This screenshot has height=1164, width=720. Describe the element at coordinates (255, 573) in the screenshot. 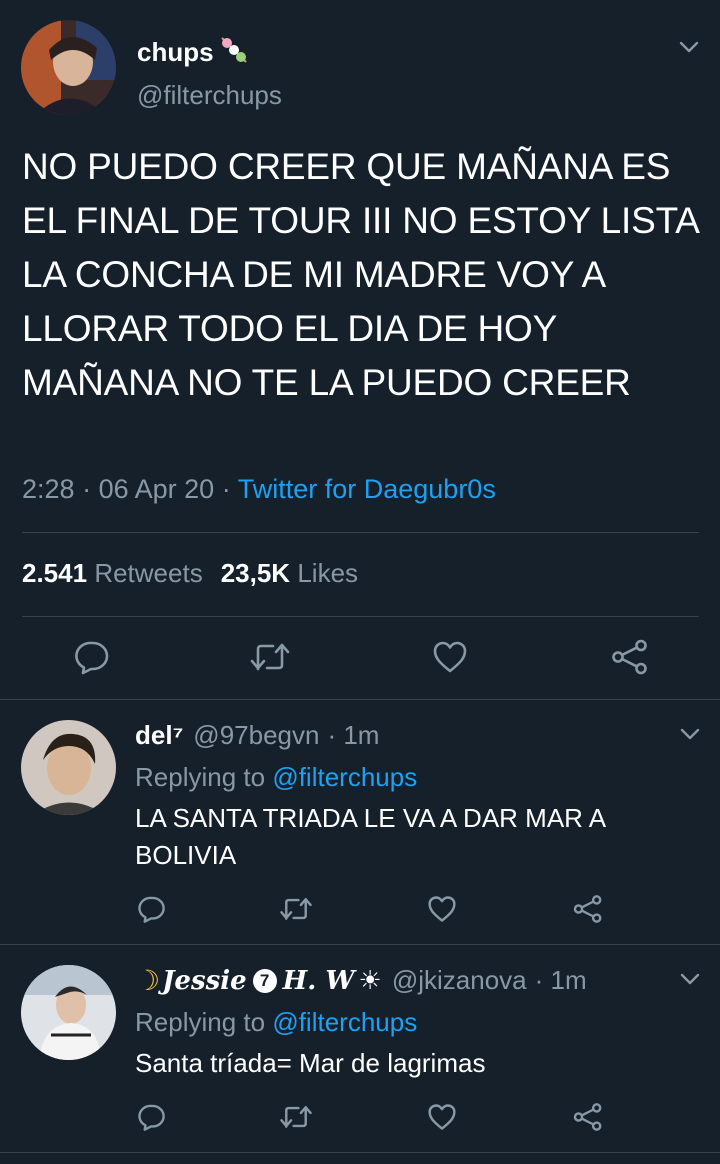

I see `likes-count: 23,5K` at that location.